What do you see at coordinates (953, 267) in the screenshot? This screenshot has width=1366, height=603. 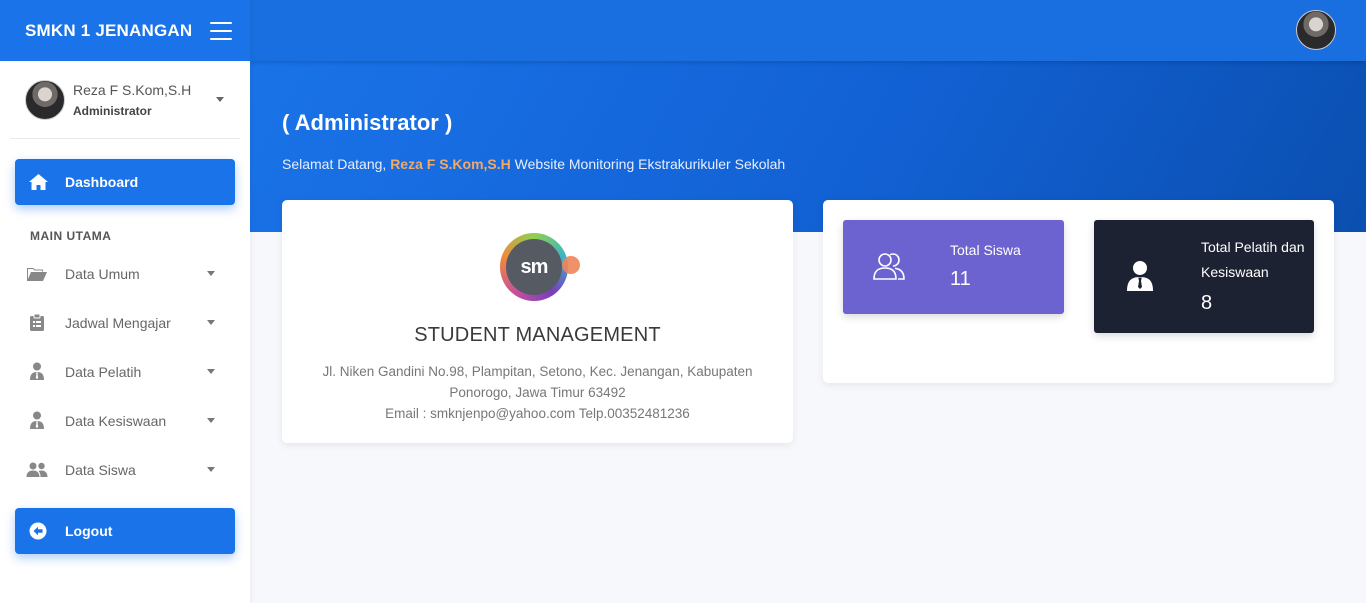 I see `stat-total-siswa: Total Siswa 11` at bounding box center [953, 267].